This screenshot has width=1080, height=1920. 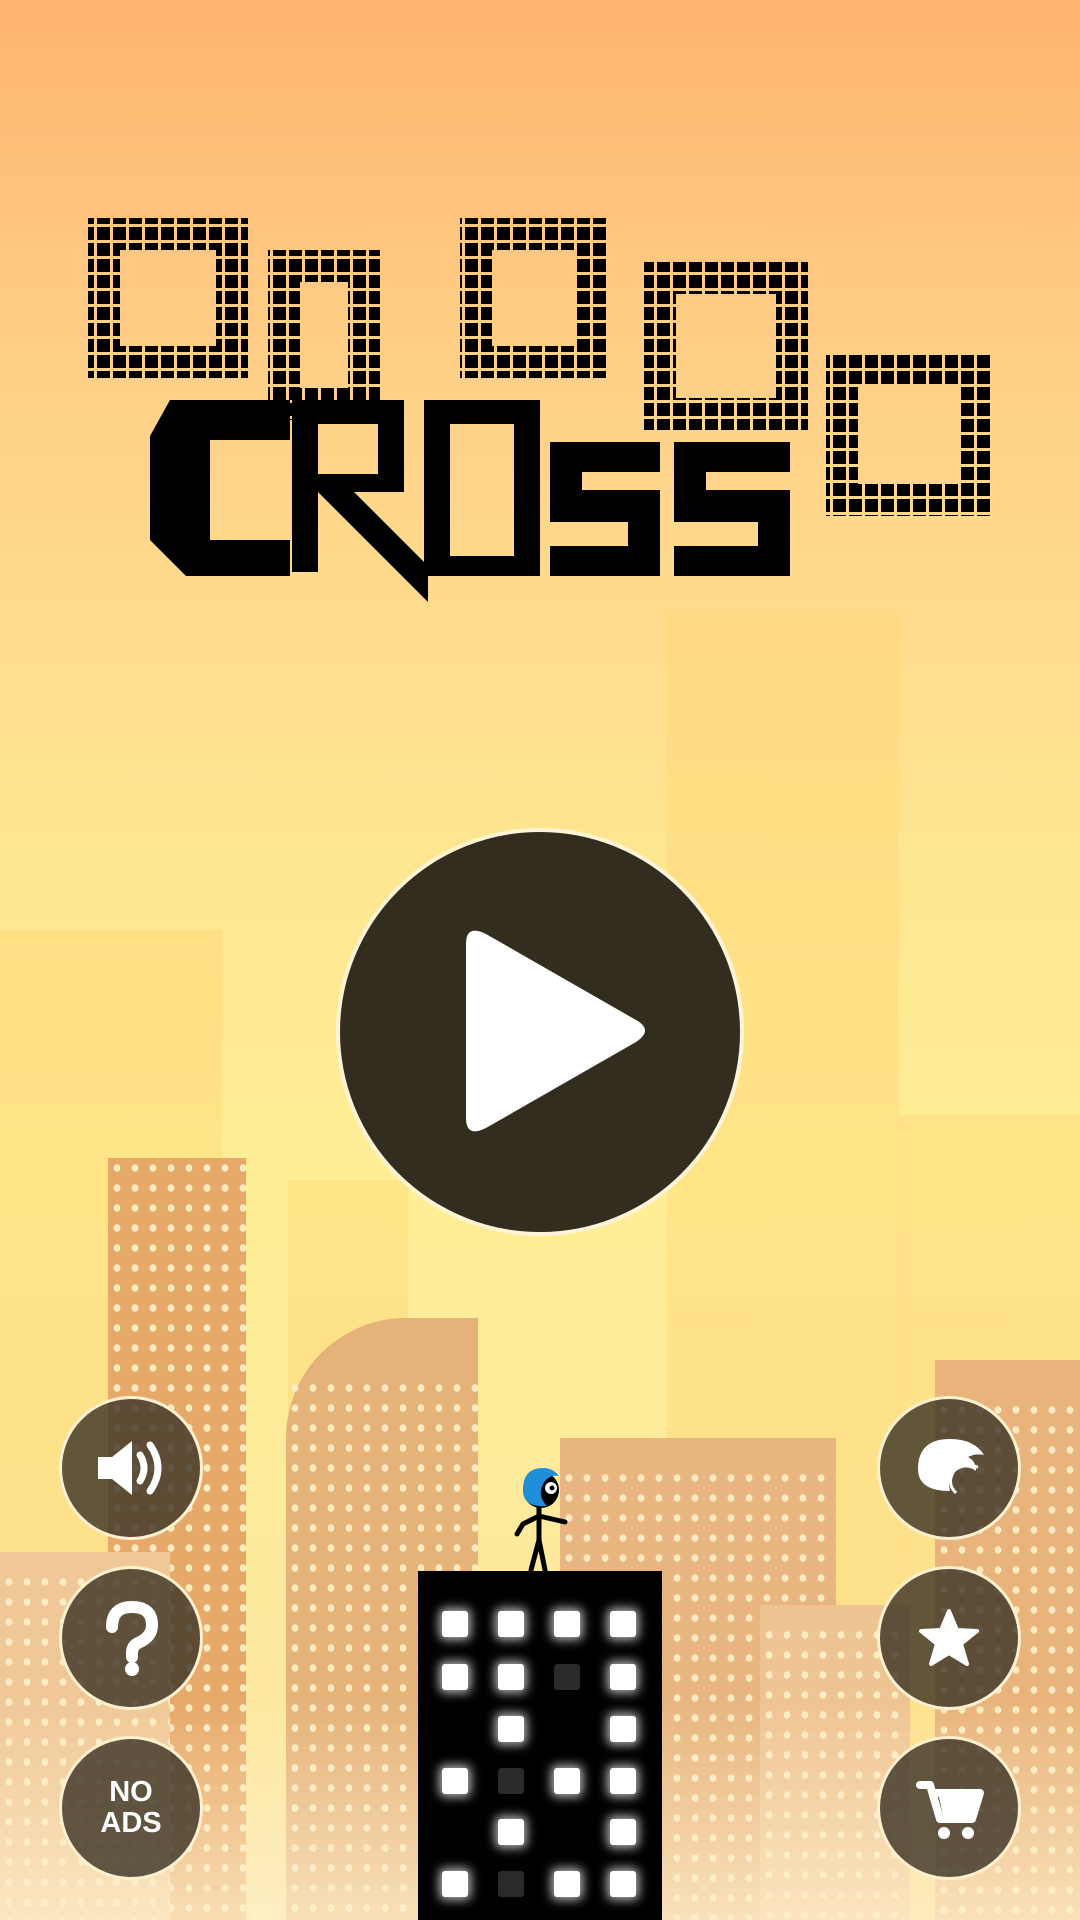 I want to click on player-tower, so click(x=540, y=1745).